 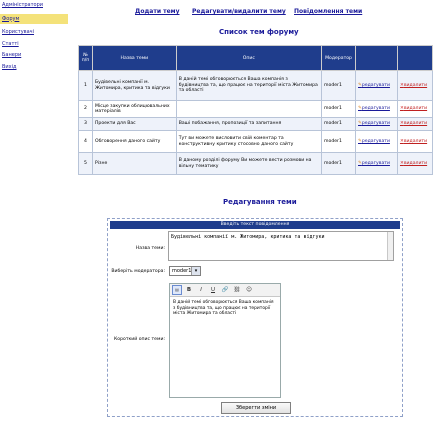 What do you see at coordinates (85, 58) in the screenshot?
I see `header-num: № п/п` at bounding box center [85, 58].